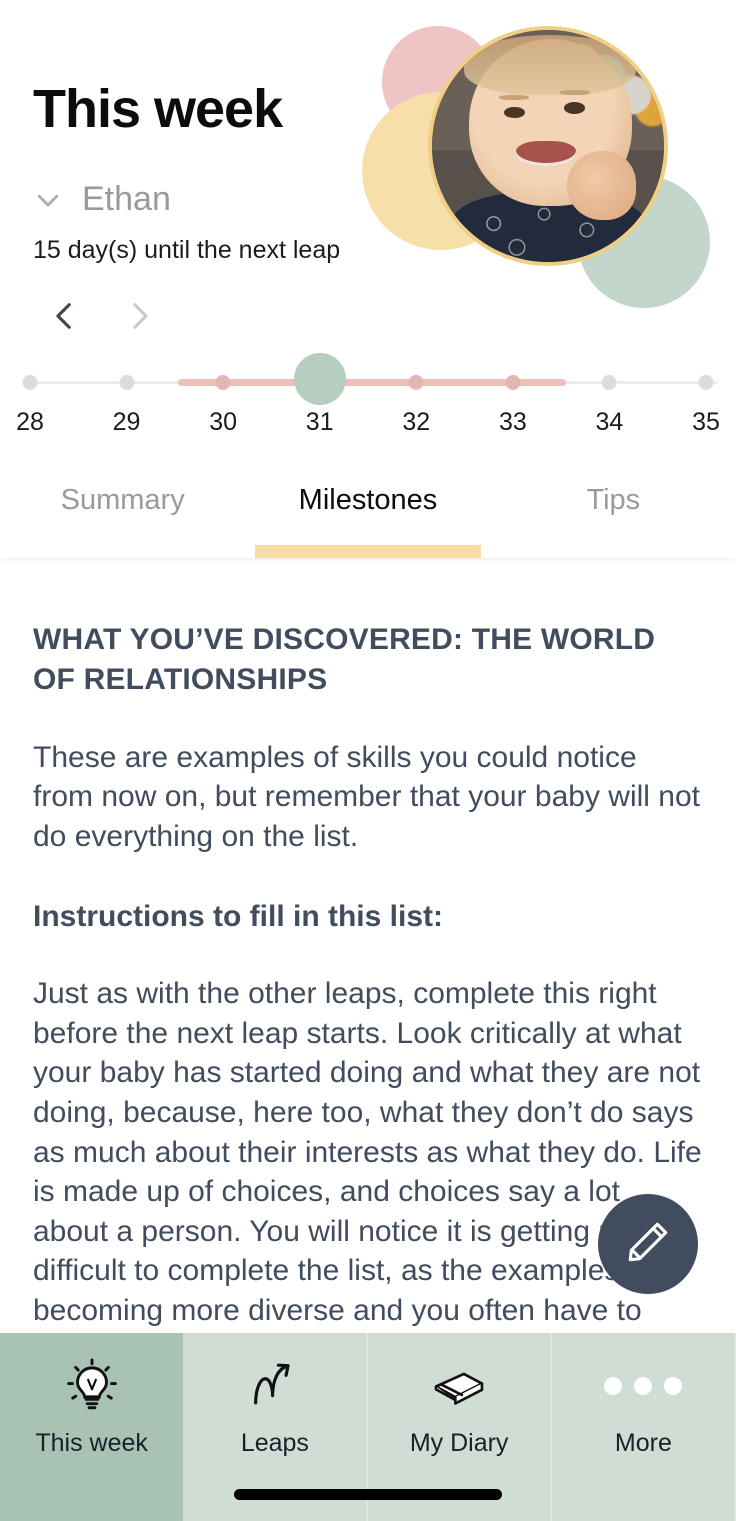 This screenshot has width=736, height=1521. I want to click on slider-tick-label: 32, so click(416, 422).